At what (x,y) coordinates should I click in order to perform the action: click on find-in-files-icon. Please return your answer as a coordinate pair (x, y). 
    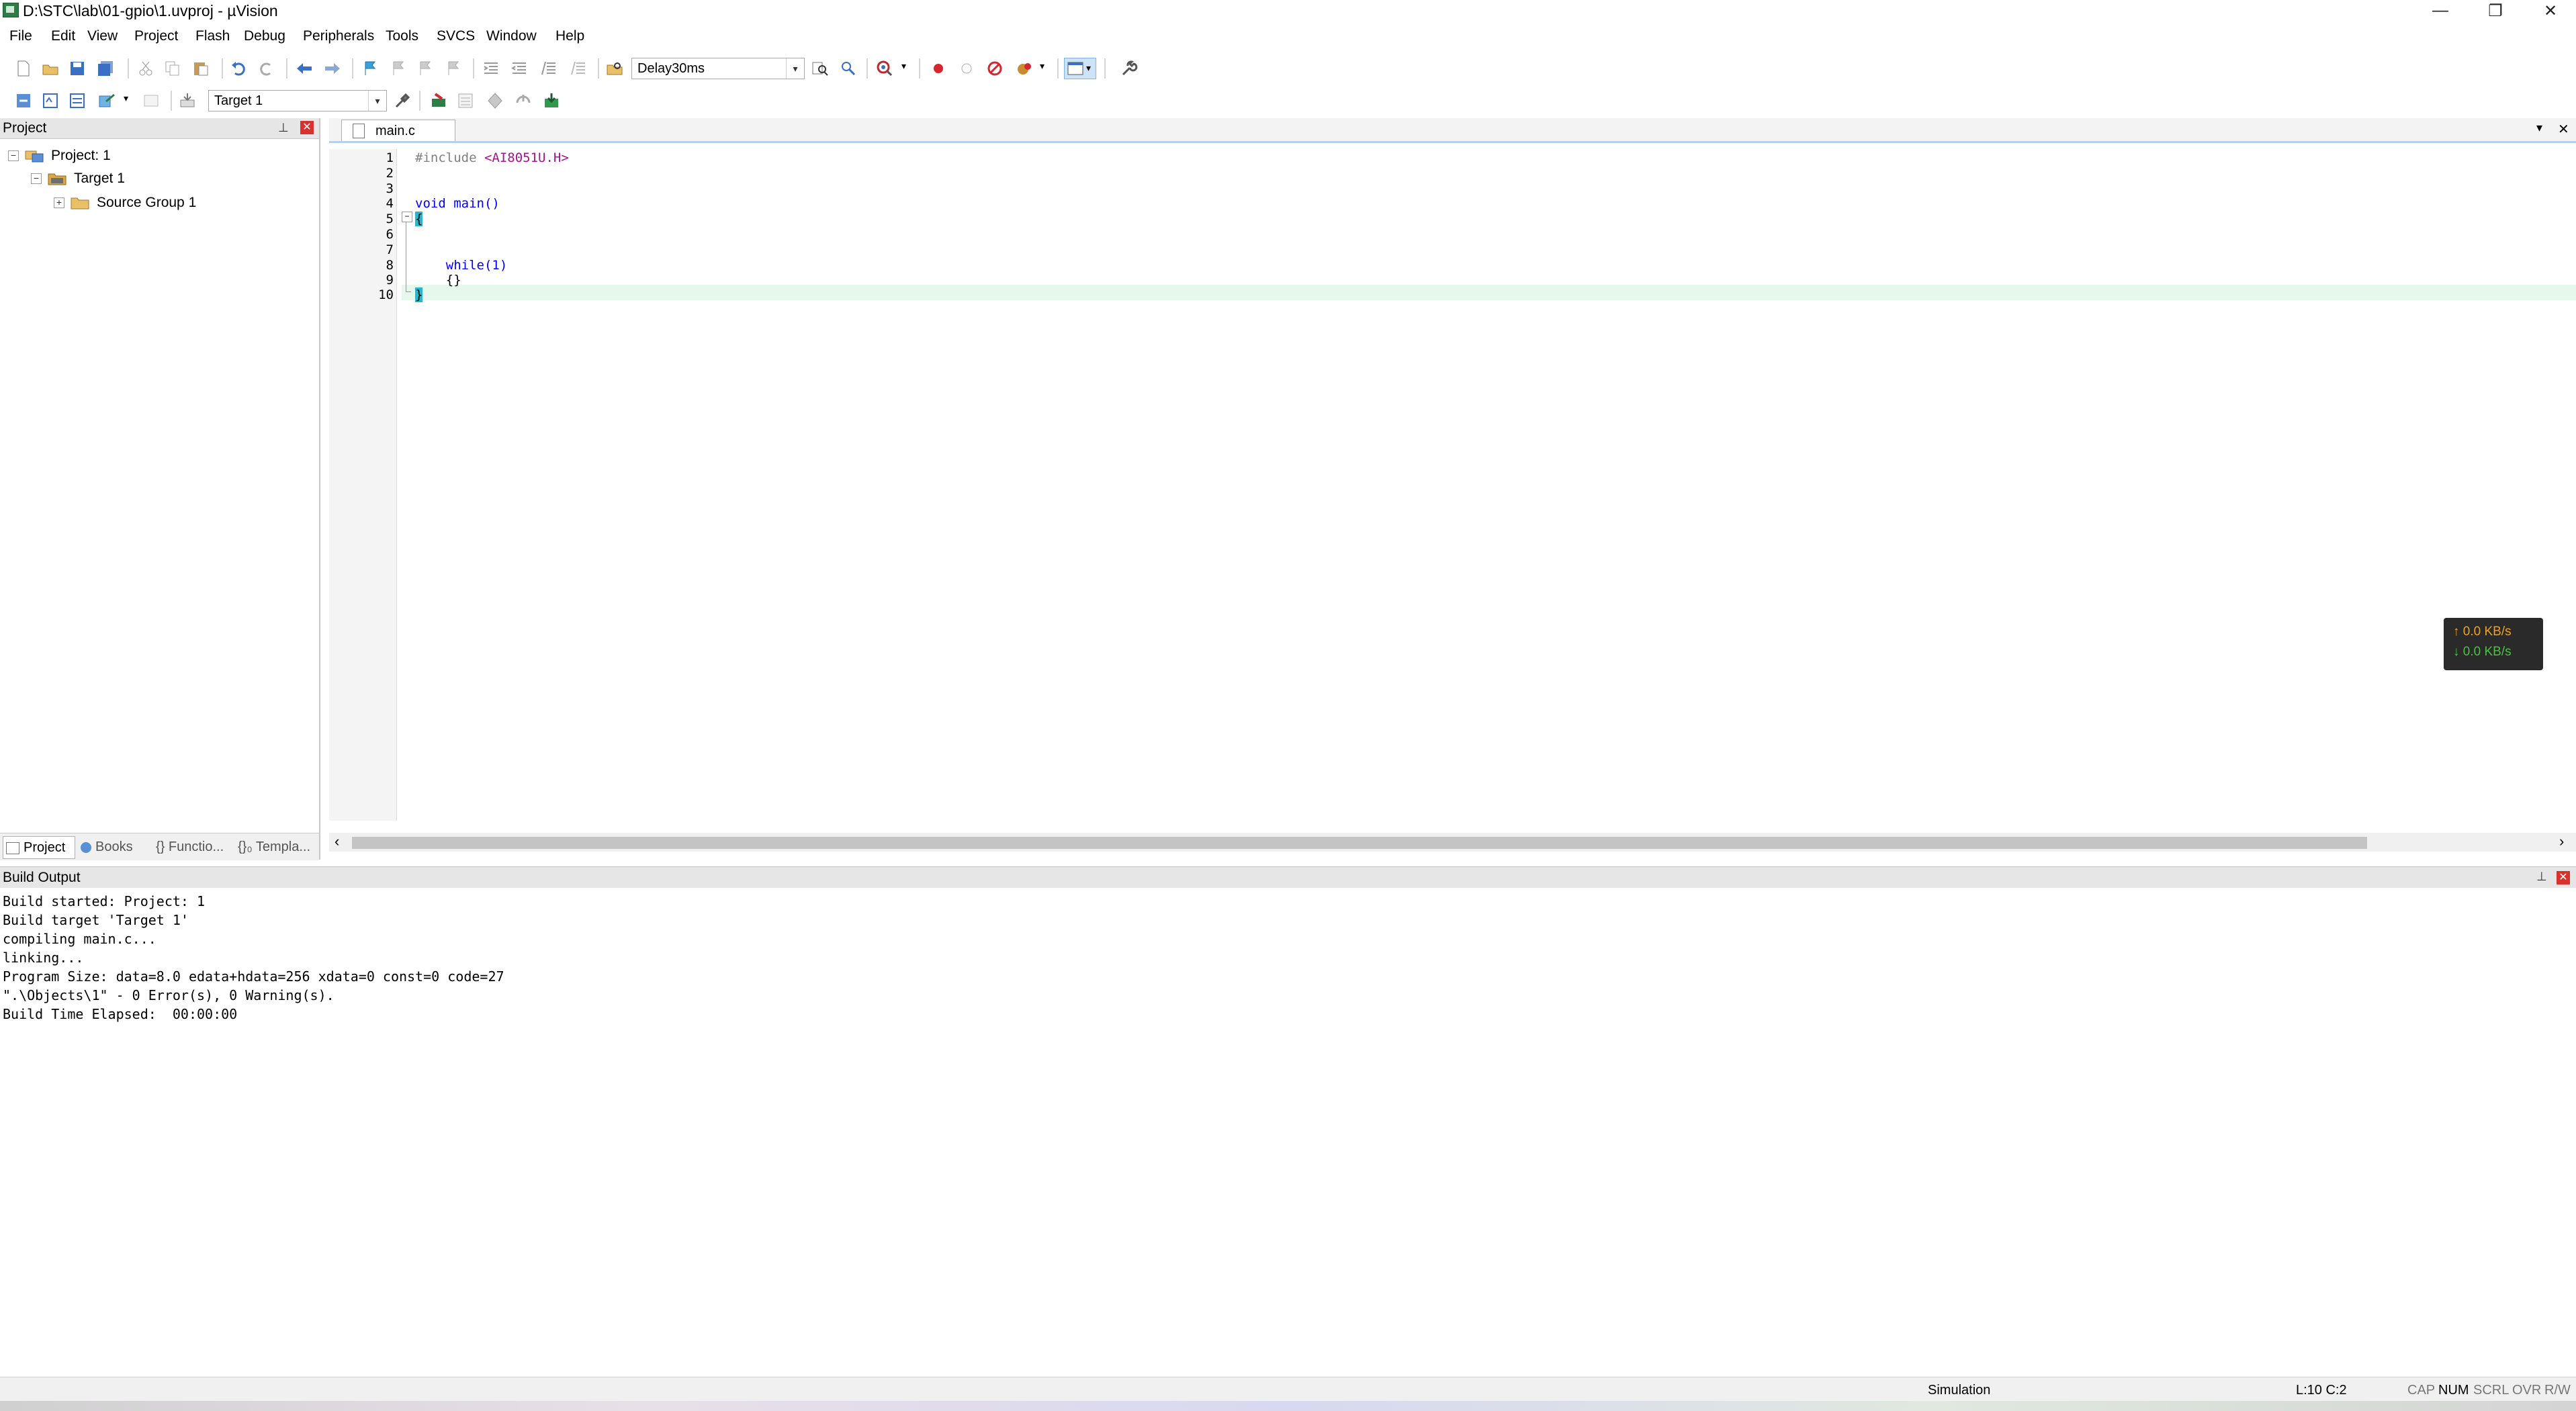
    Looking at the image, I should click on (614, 68).